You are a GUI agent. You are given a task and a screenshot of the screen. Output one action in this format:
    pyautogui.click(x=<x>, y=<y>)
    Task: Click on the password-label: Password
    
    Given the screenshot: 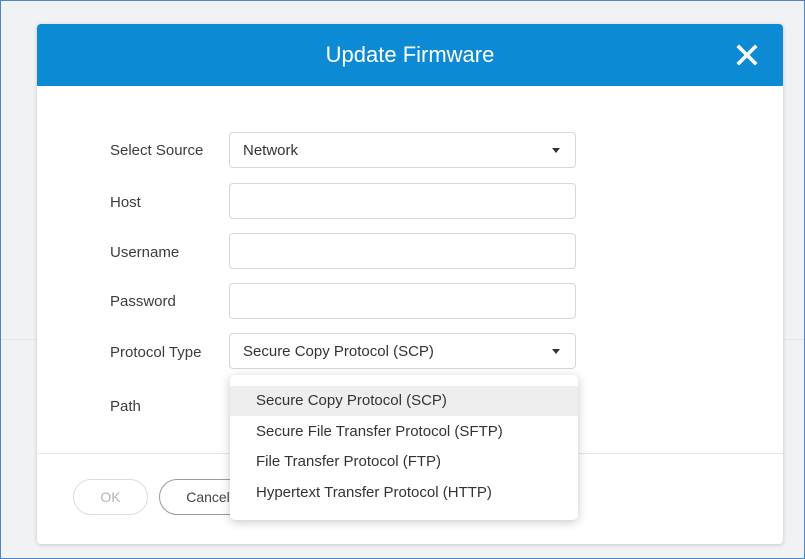 What is the action you would take?
    pyautogui.click(x=143, y=301)
    